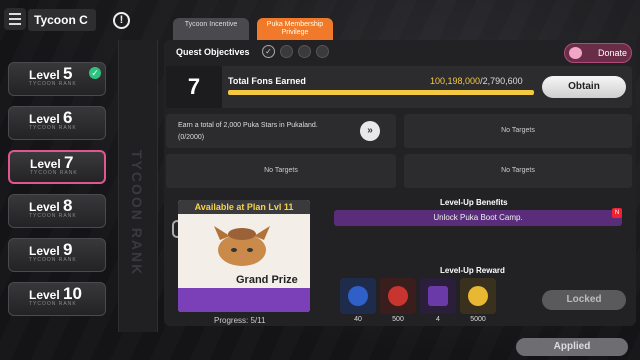 The height and width of the screenshot is (360, 640). I want to click on go-button: », so click(370, 131).